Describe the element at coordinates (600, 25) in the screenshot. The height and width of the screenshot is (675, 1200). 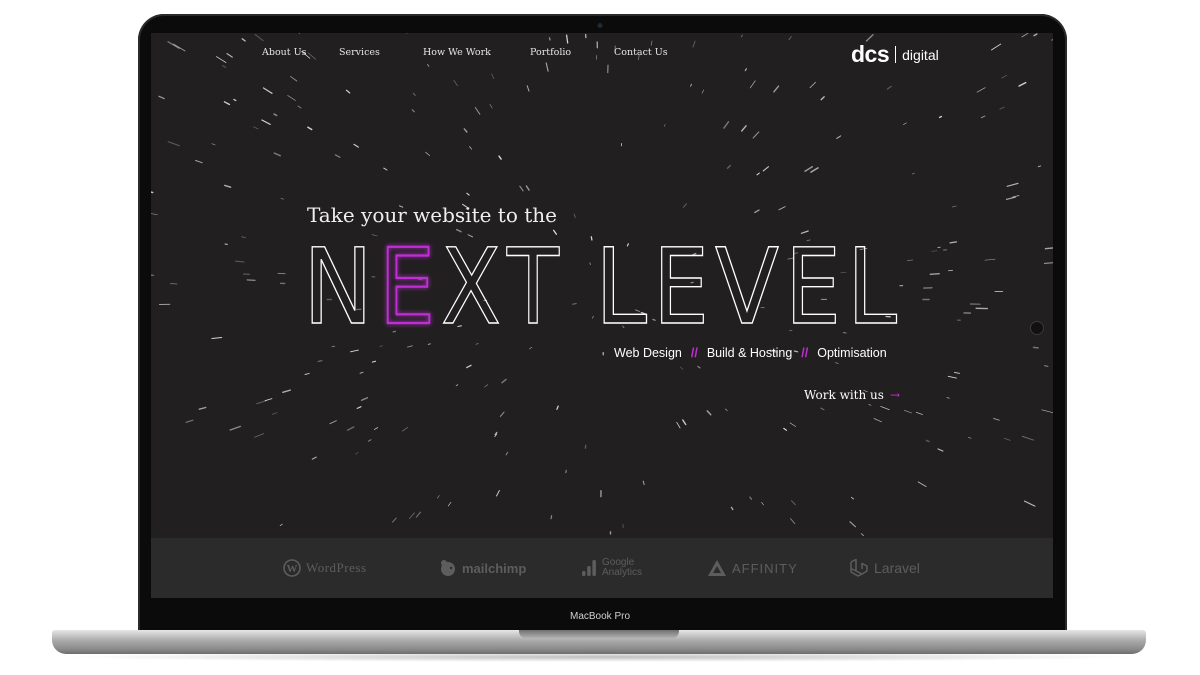
I see `camera-icon` at that location.